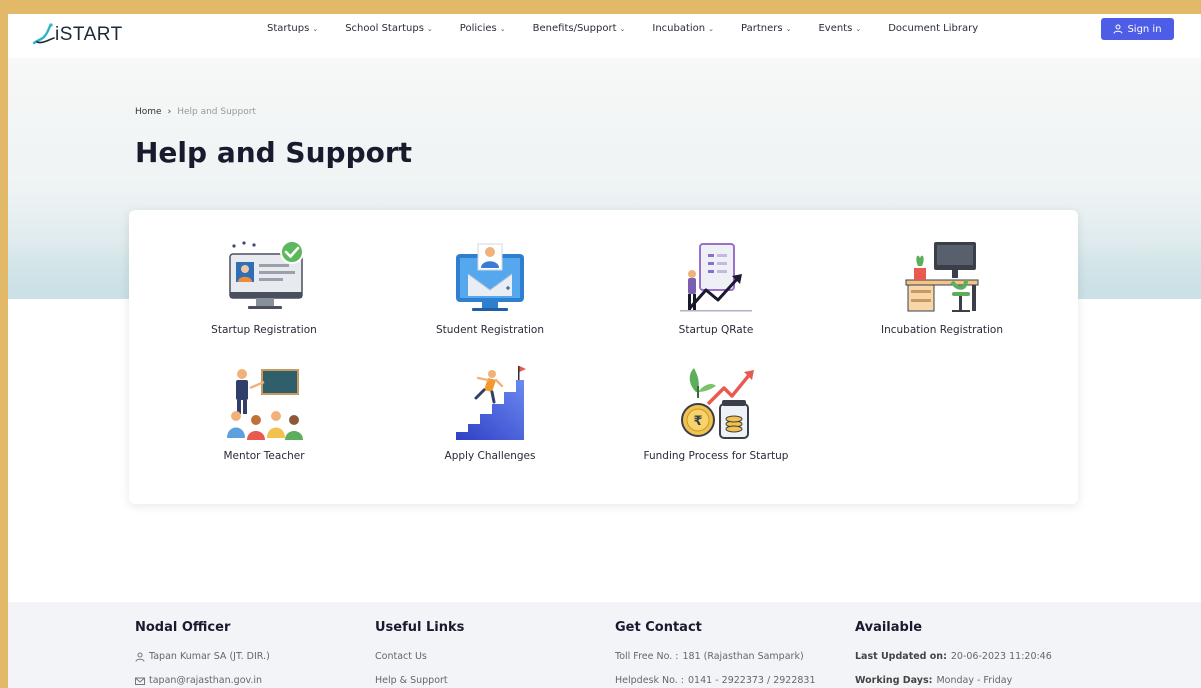 Image resolution: width=1201 pixels, height=688 pixels. Describe the element at coordinates (743, 656) in the screenshot. I see `toll-free-value: 181 (Rajasthan Sampark)` at that location.